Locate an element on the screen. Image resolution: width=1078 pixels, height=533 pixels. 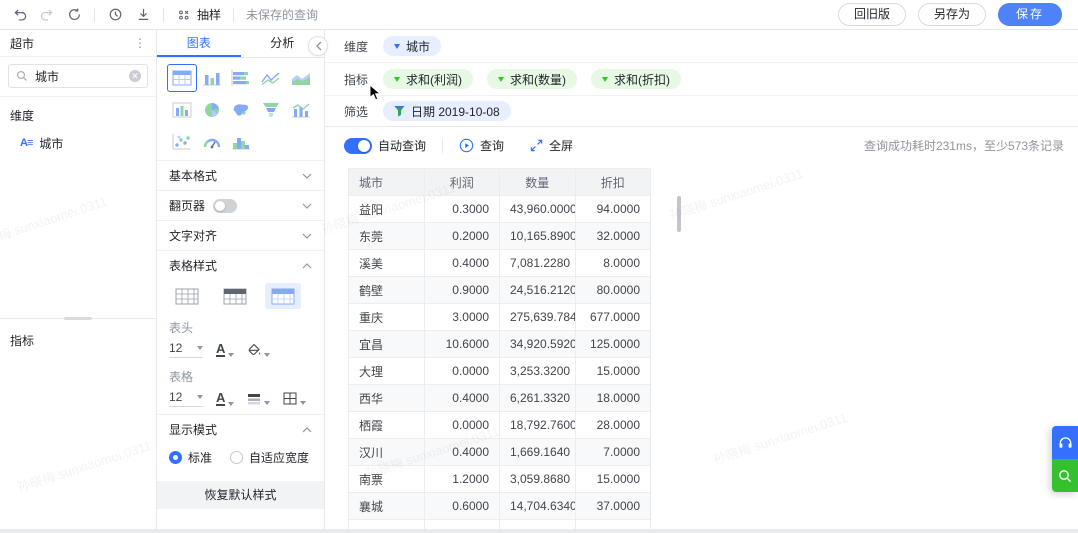
measure-chip-discount: 求和(折扣) is located at coordinates (636, 79).